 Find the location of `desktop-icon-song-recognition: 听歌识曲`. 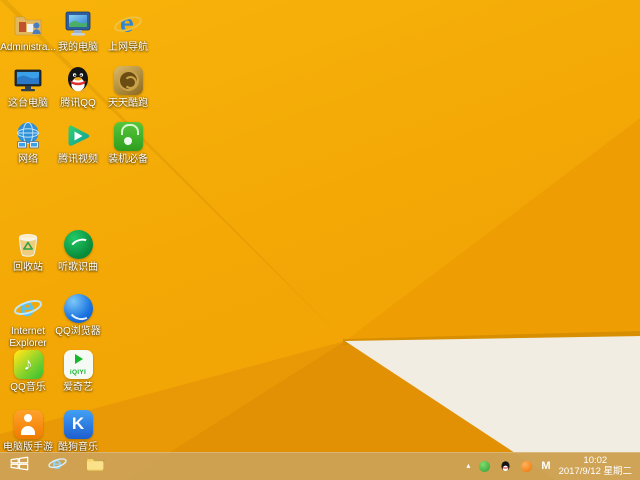

desktop-icon-song-recognition: 听歌识曲 is located at coordinates (78, 251).